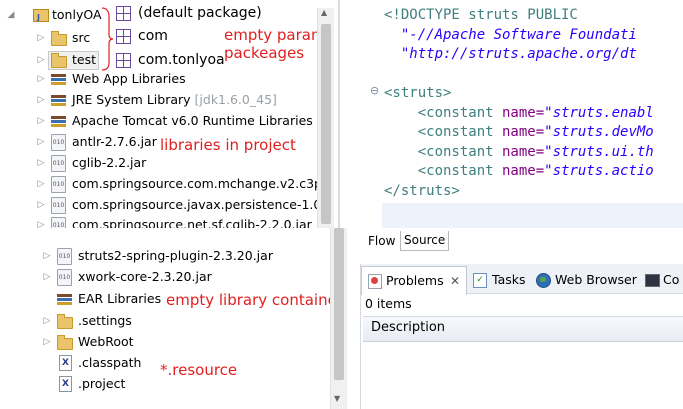 The image size is (683, 409). What do you see at coordinates (599, 112) in the screenshot?
I see `constant-value: "struts.enabl` at bounding box center [599, 112].